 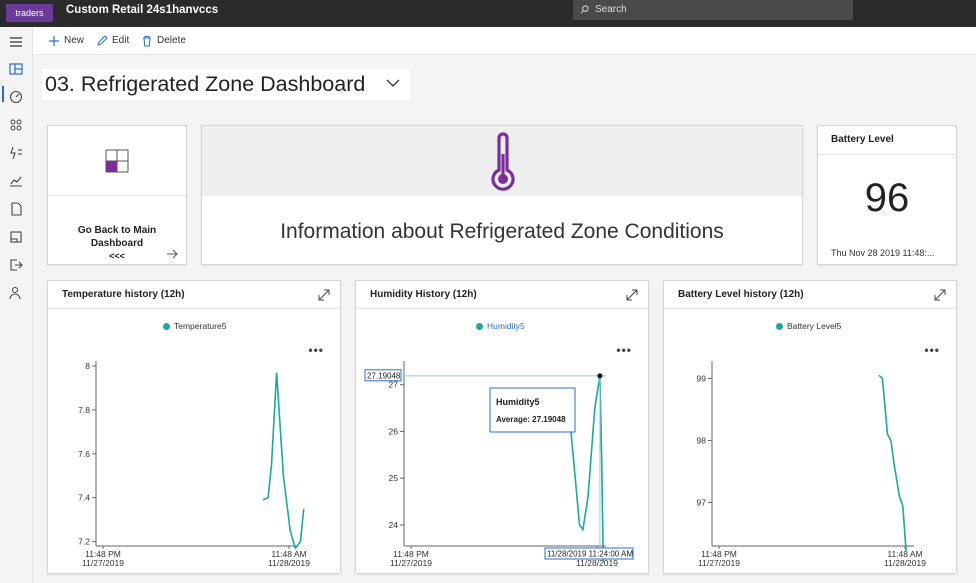 I want to click on analytics-icon, so click(x=16, y=97).